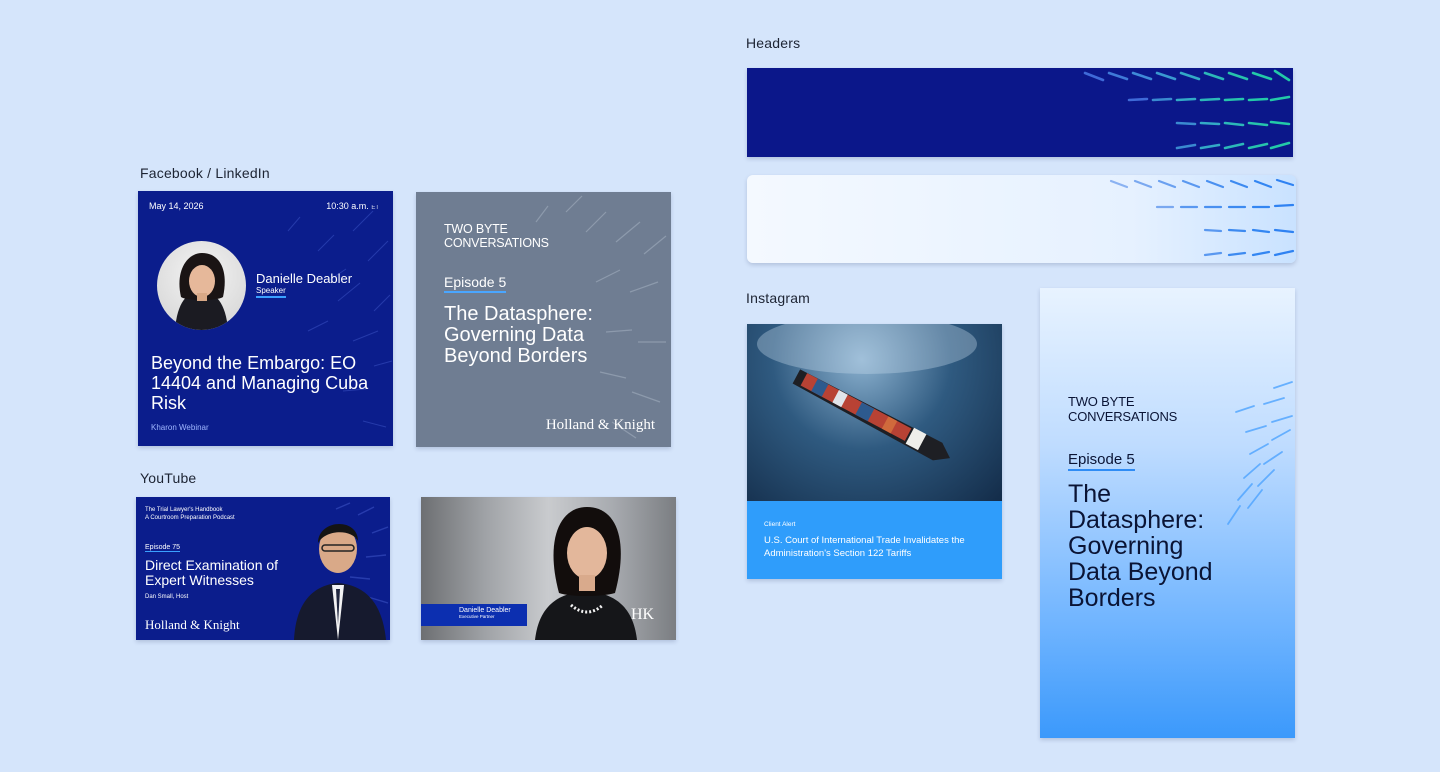  What do you see at coordinates (271, 292) in the screenshot?
I see `speaker-role: Speaker` at bounding box center [271, 292].